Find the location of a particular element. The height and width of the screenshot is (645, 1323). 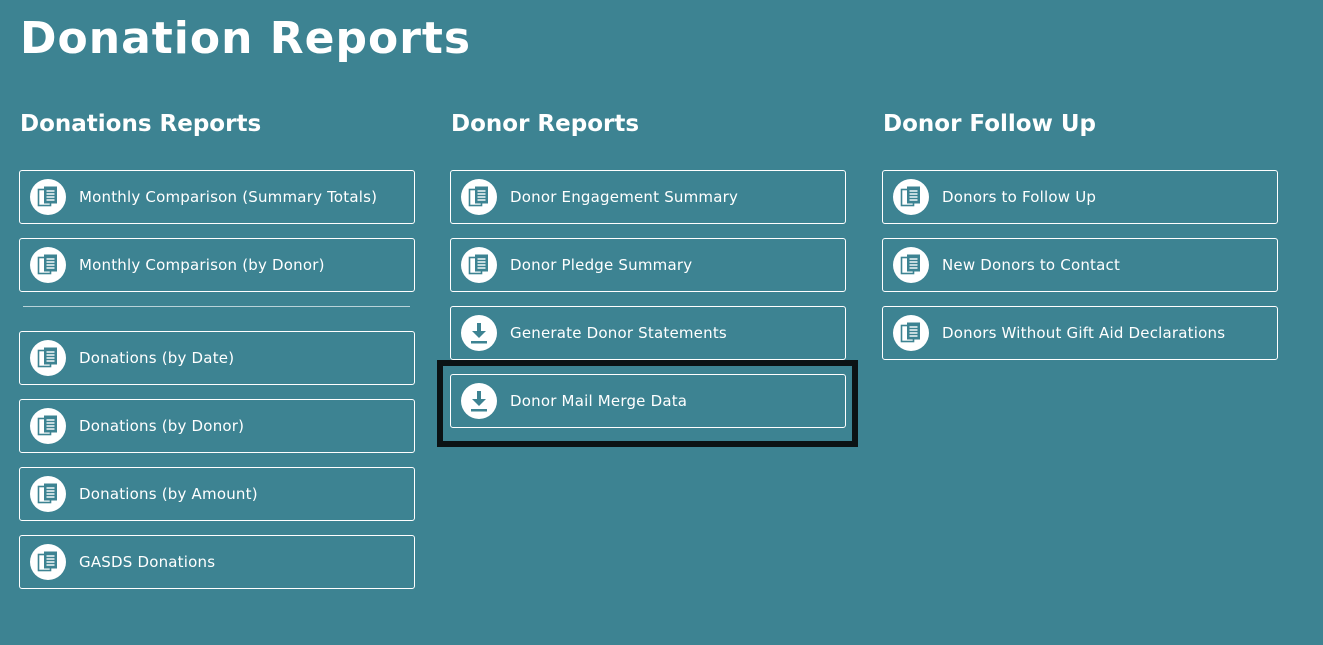

report-donor-mail-merge-data: Donor Mail Merge Data is located at coordinates (648, 401).